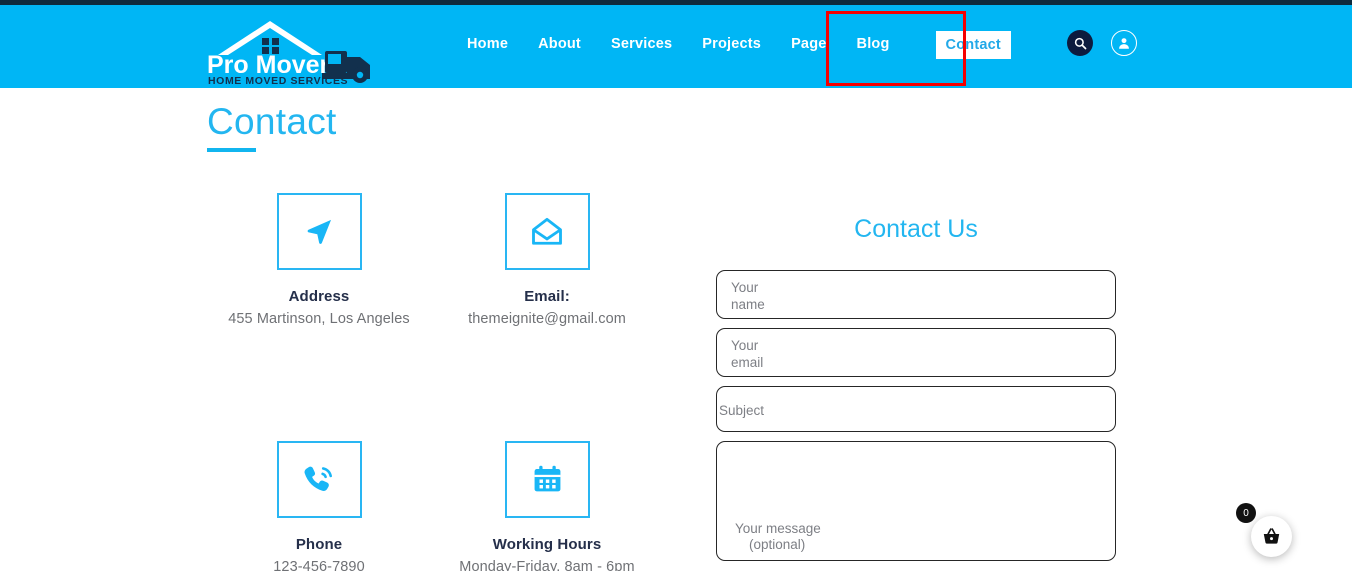 This screenshot has width=1352, height=571. I want to click on email-label: Email:, so click(547, 296).